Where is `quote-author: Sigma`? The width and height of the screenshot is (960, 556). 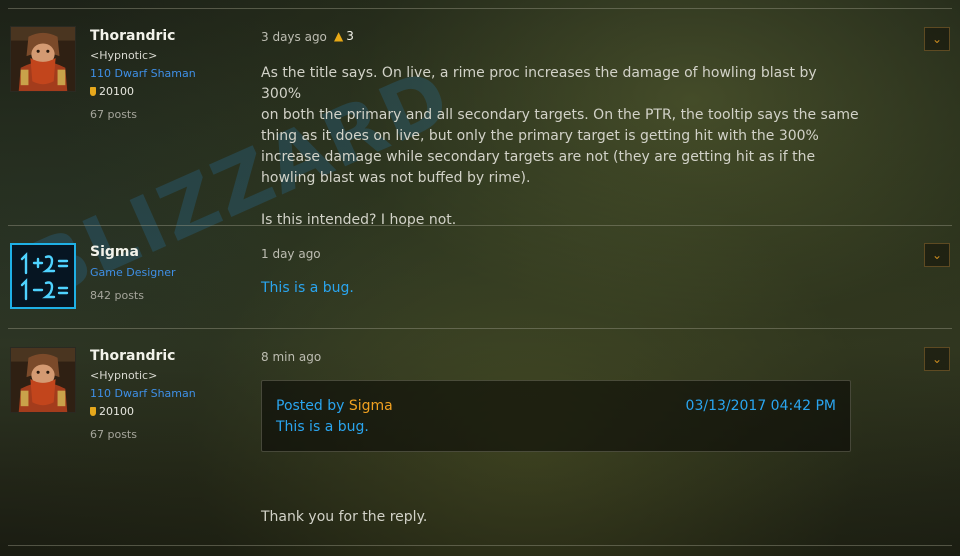
quote-author: Sigma is located at coordinates (371, 406).